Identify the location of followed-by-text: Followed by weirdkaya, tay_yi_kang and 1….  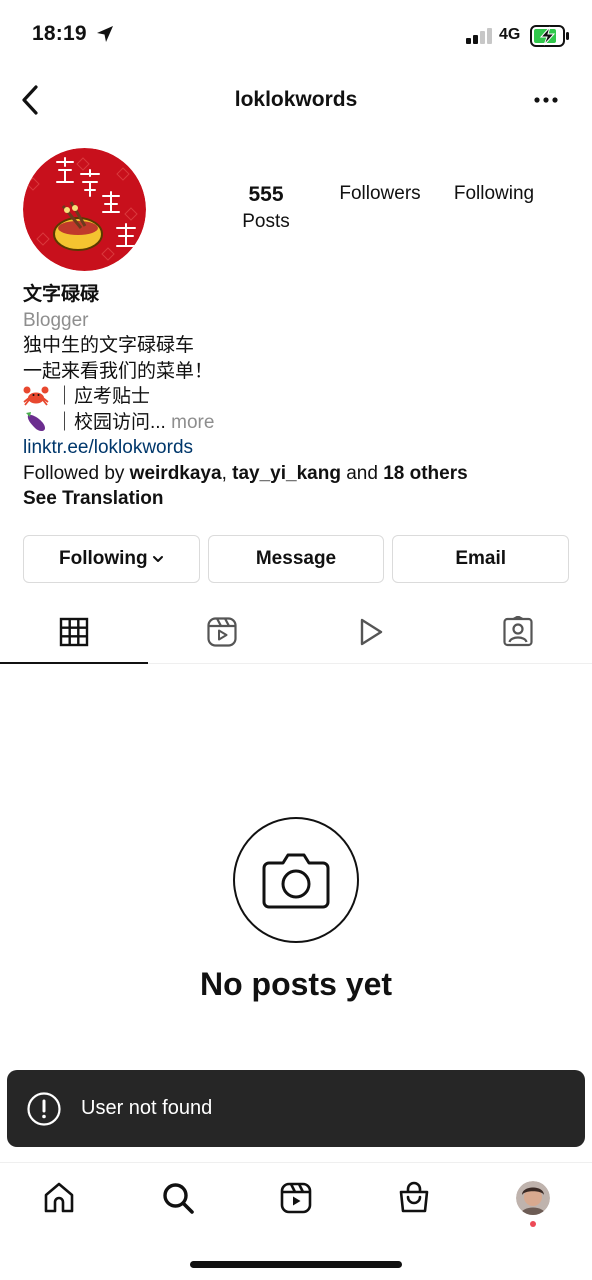
(303, 474).